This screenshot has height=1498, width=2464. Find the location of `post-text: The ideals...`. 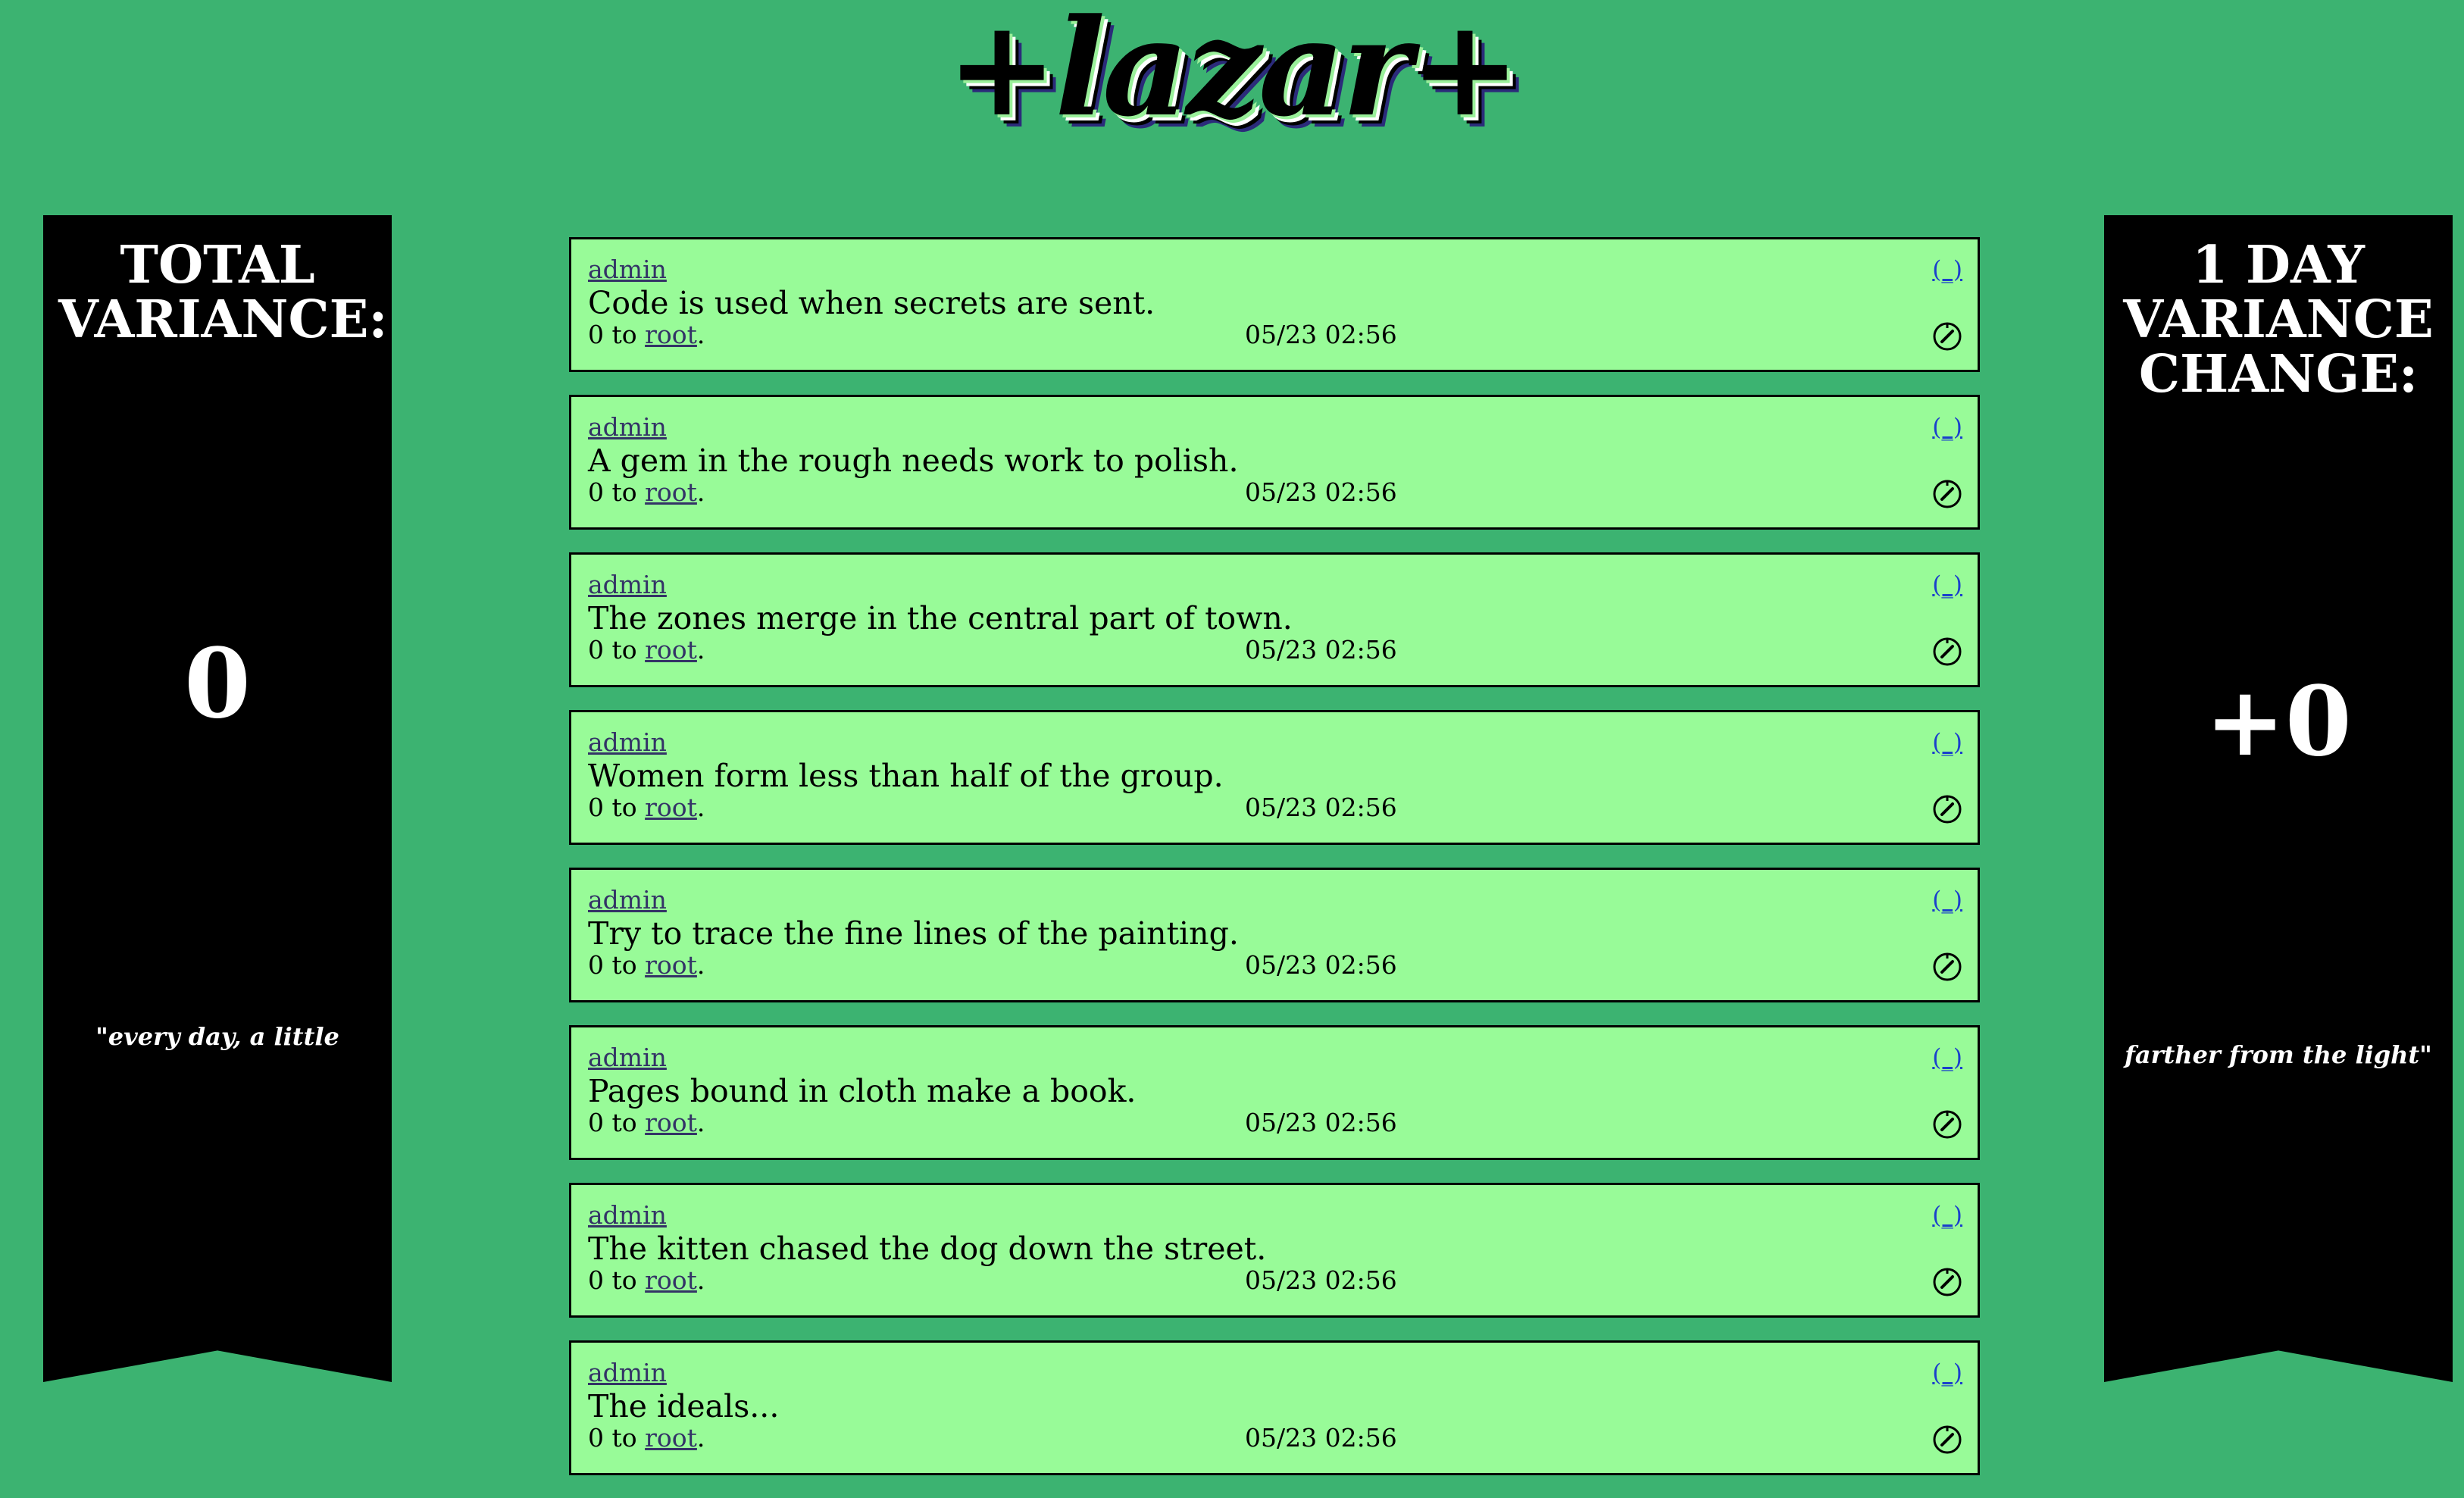

post-text: The ideals... is located at coordinates (684, 1406).